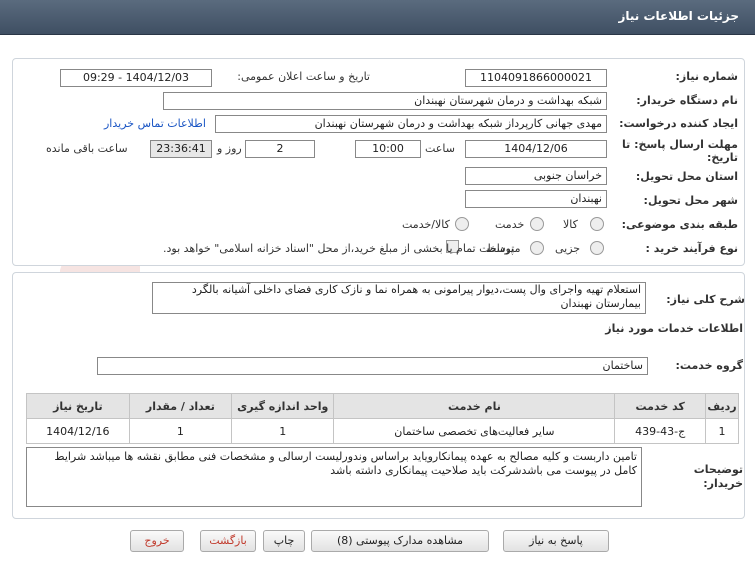 The image size is (755, 566). What do you see at coordinates (283, 431) in the screenshot?
I see `cell-unit: 1` at bounding box center [283, 431].